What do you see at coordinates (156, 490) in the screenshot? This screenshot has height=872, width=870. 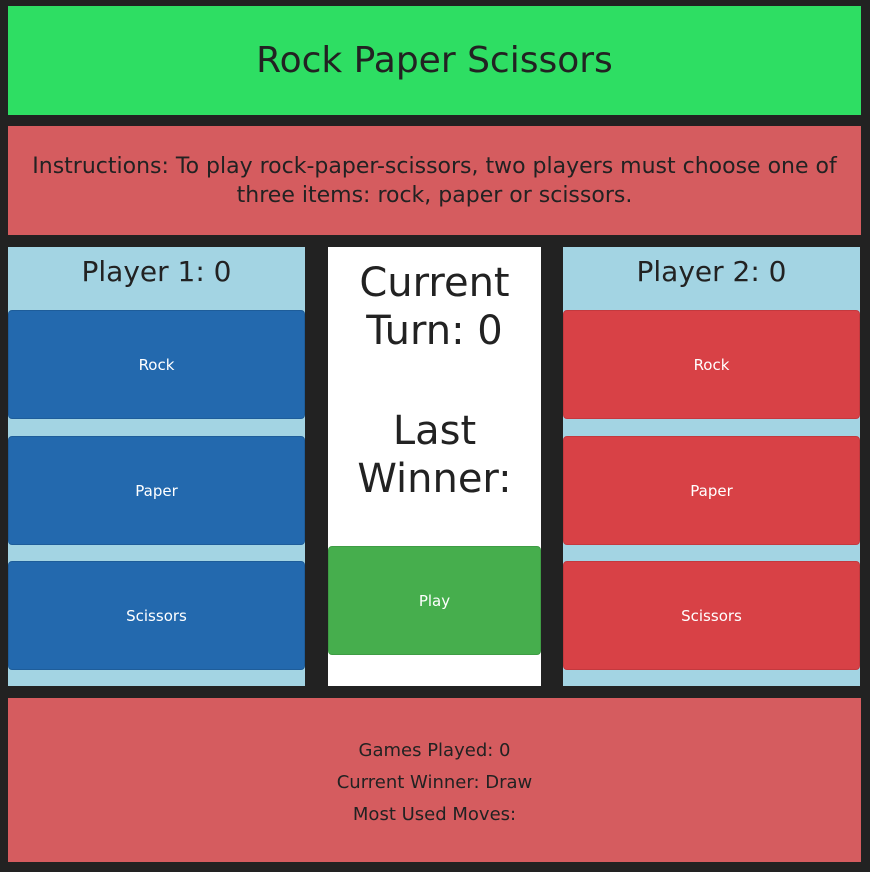 I see `player-1-paper-button: Paper` at bounding box center [156, 490].